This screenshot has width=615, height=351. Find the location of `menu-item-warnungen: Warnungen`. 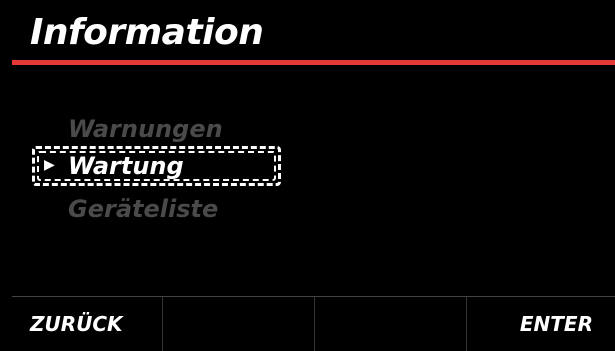

menu-item-warnungen: Warnungen is located at coordinates (145, 129).